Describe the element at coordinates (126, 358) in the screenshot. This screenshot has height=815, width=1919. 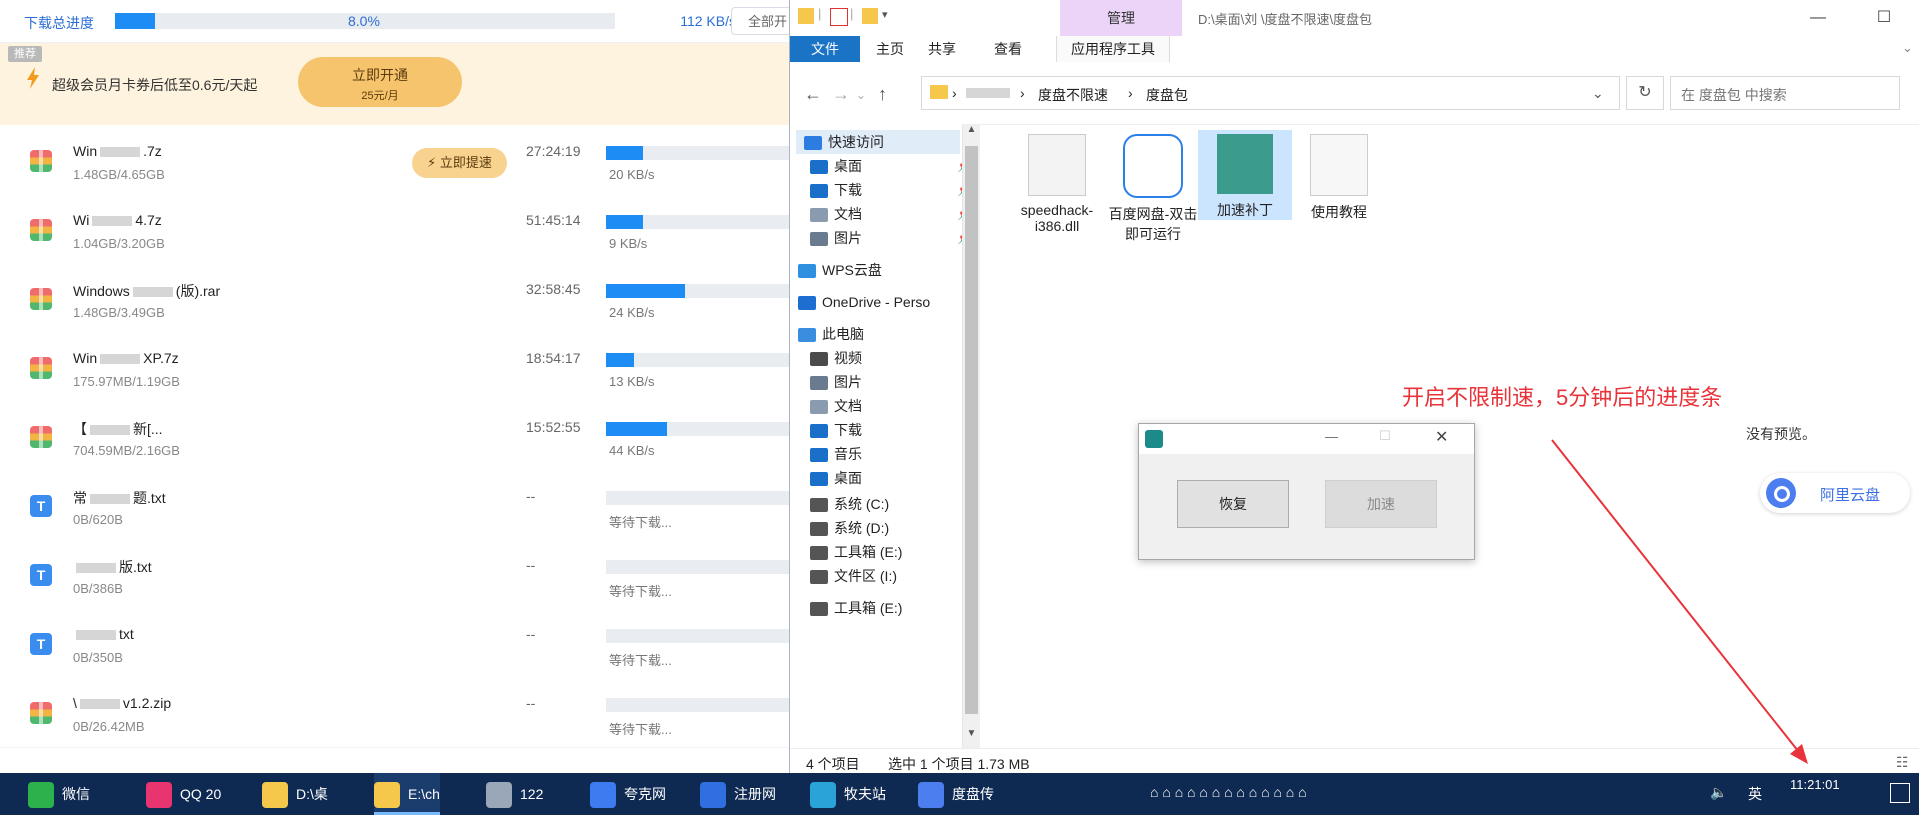
I see `file-name: Win XP.7z` at that location.